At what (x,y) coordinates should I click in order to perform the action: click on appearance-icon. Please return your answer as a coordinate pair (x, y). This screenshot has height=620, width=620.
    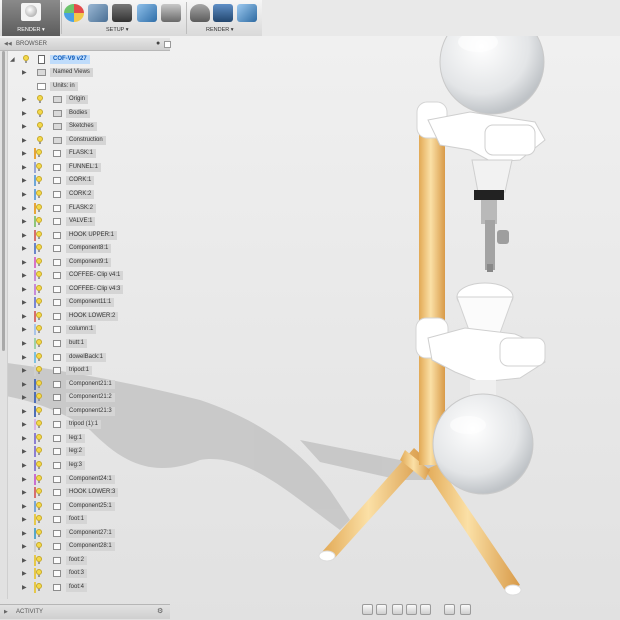
    Looking at the image, I should click on (74, 13).